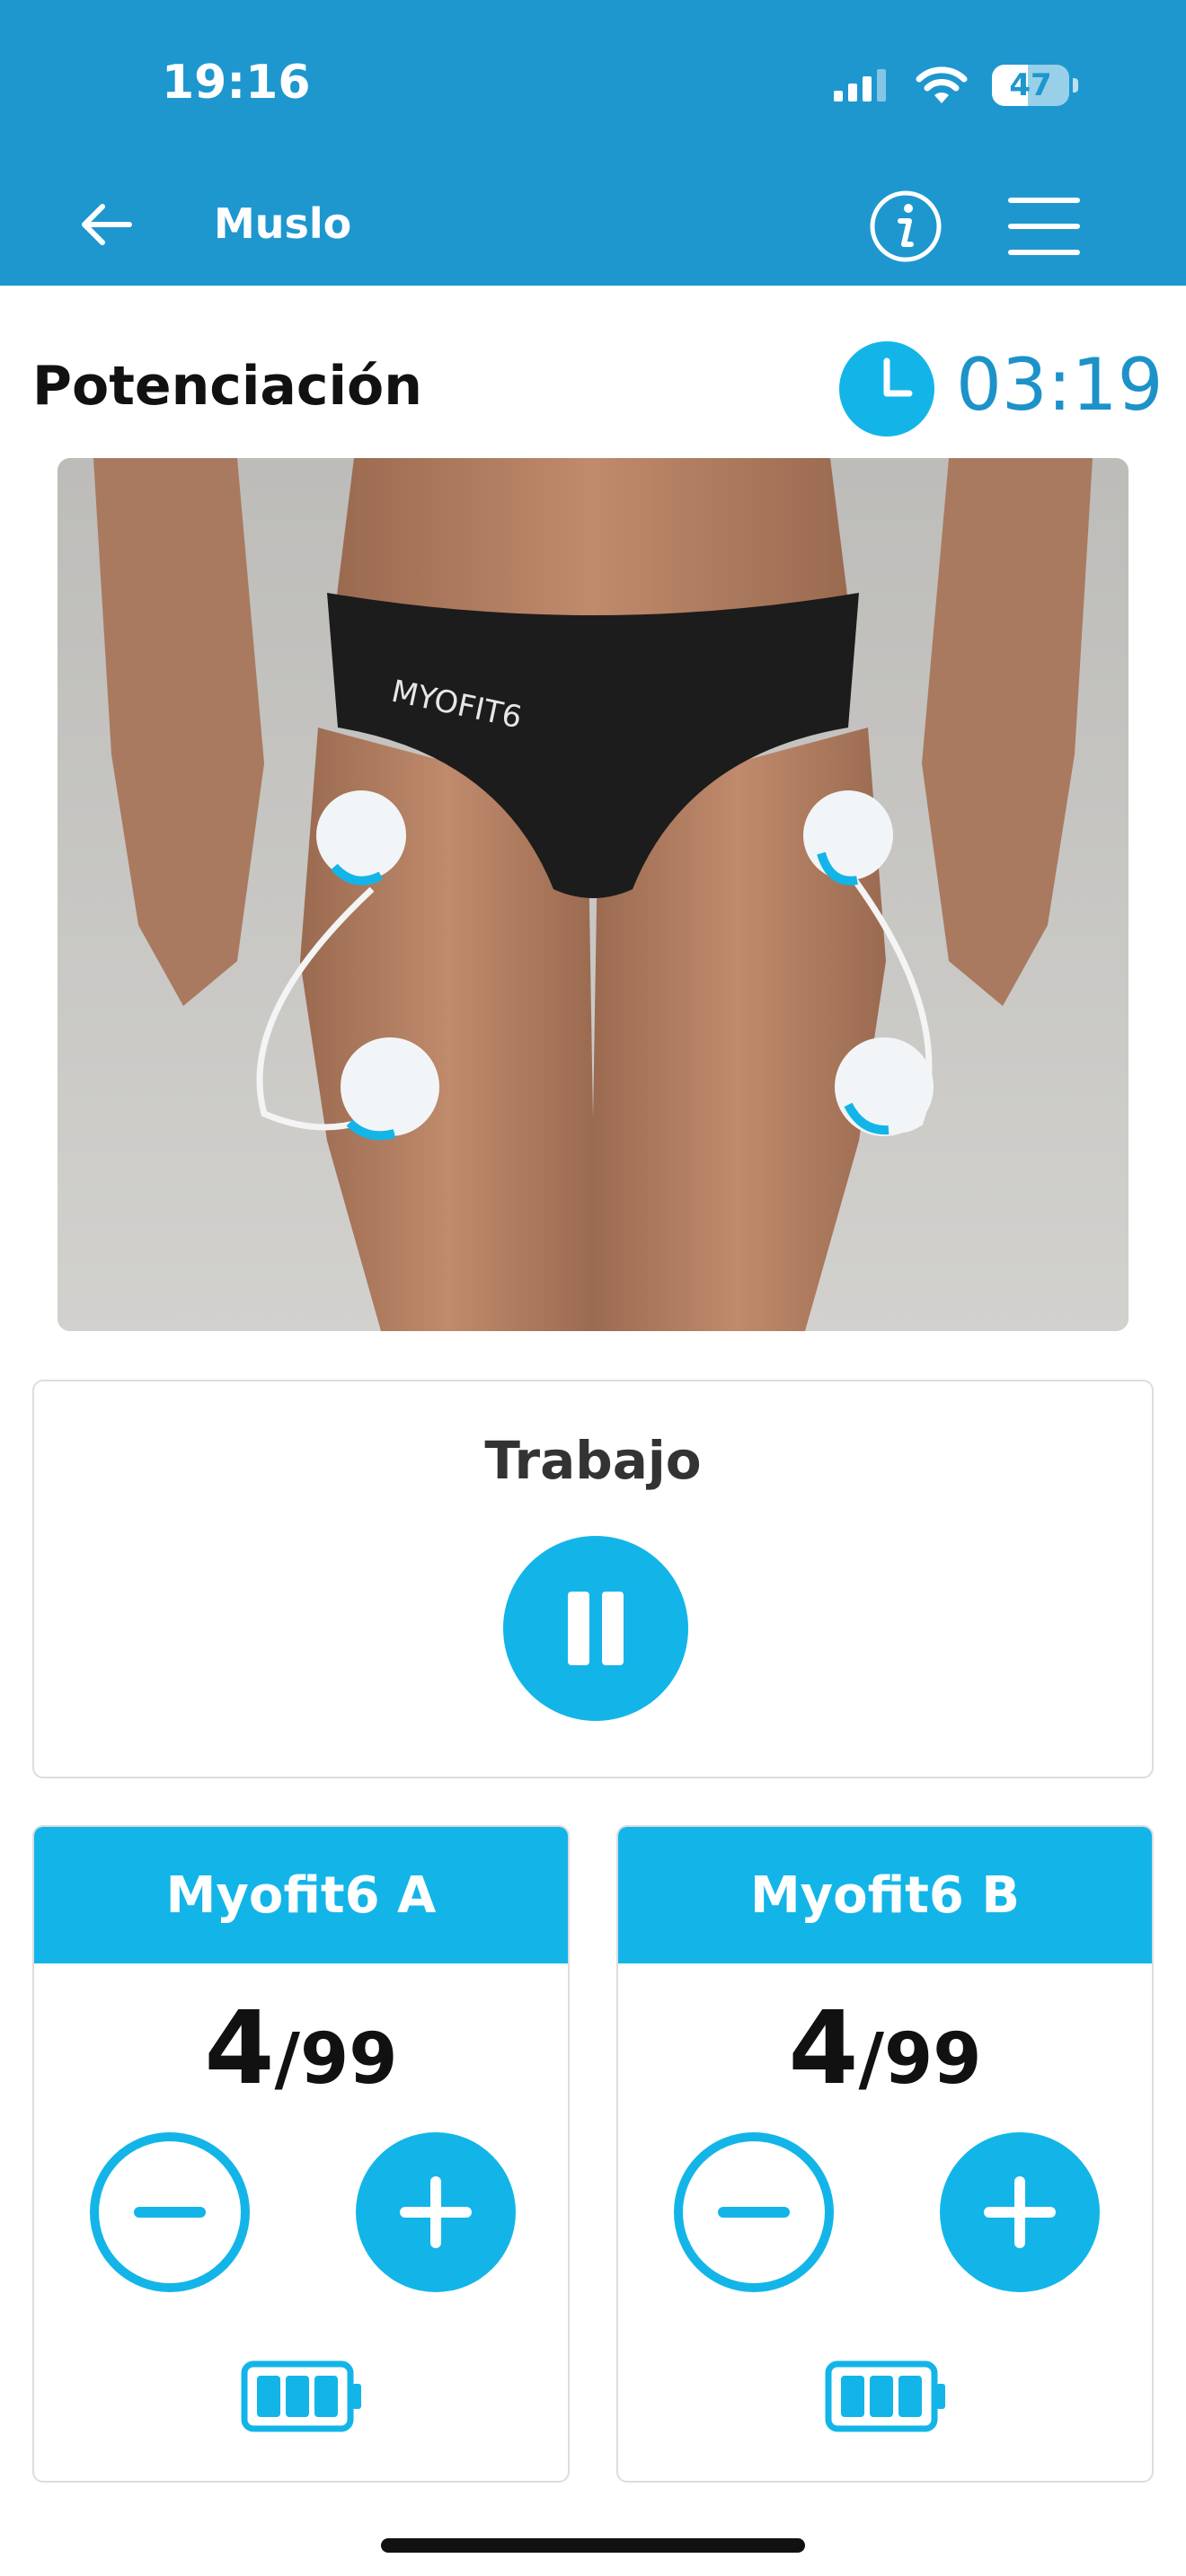 This screenshot has height=2576, width=1186. What do you see at coordinates (301, 2154) in the screenshot?
I see `device-card-a: Myofit6 A 4/99` at bounding box center [301, 2154].